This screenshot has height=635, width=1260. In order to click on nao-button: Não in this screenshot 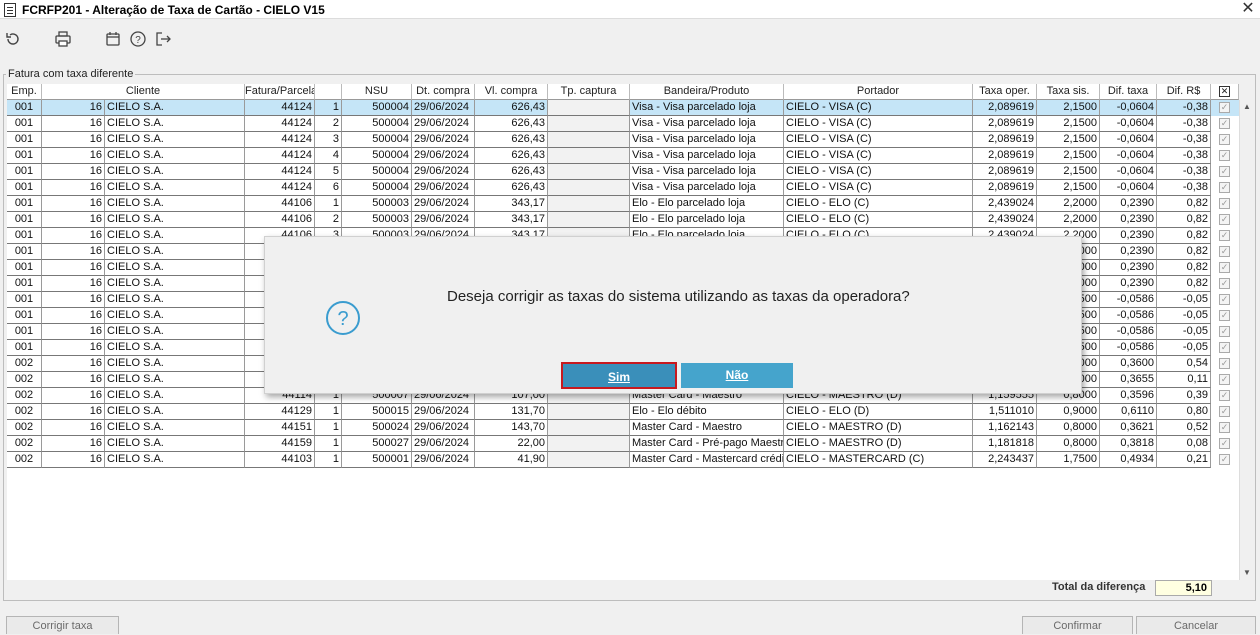, I will do `click(737, 375)`.